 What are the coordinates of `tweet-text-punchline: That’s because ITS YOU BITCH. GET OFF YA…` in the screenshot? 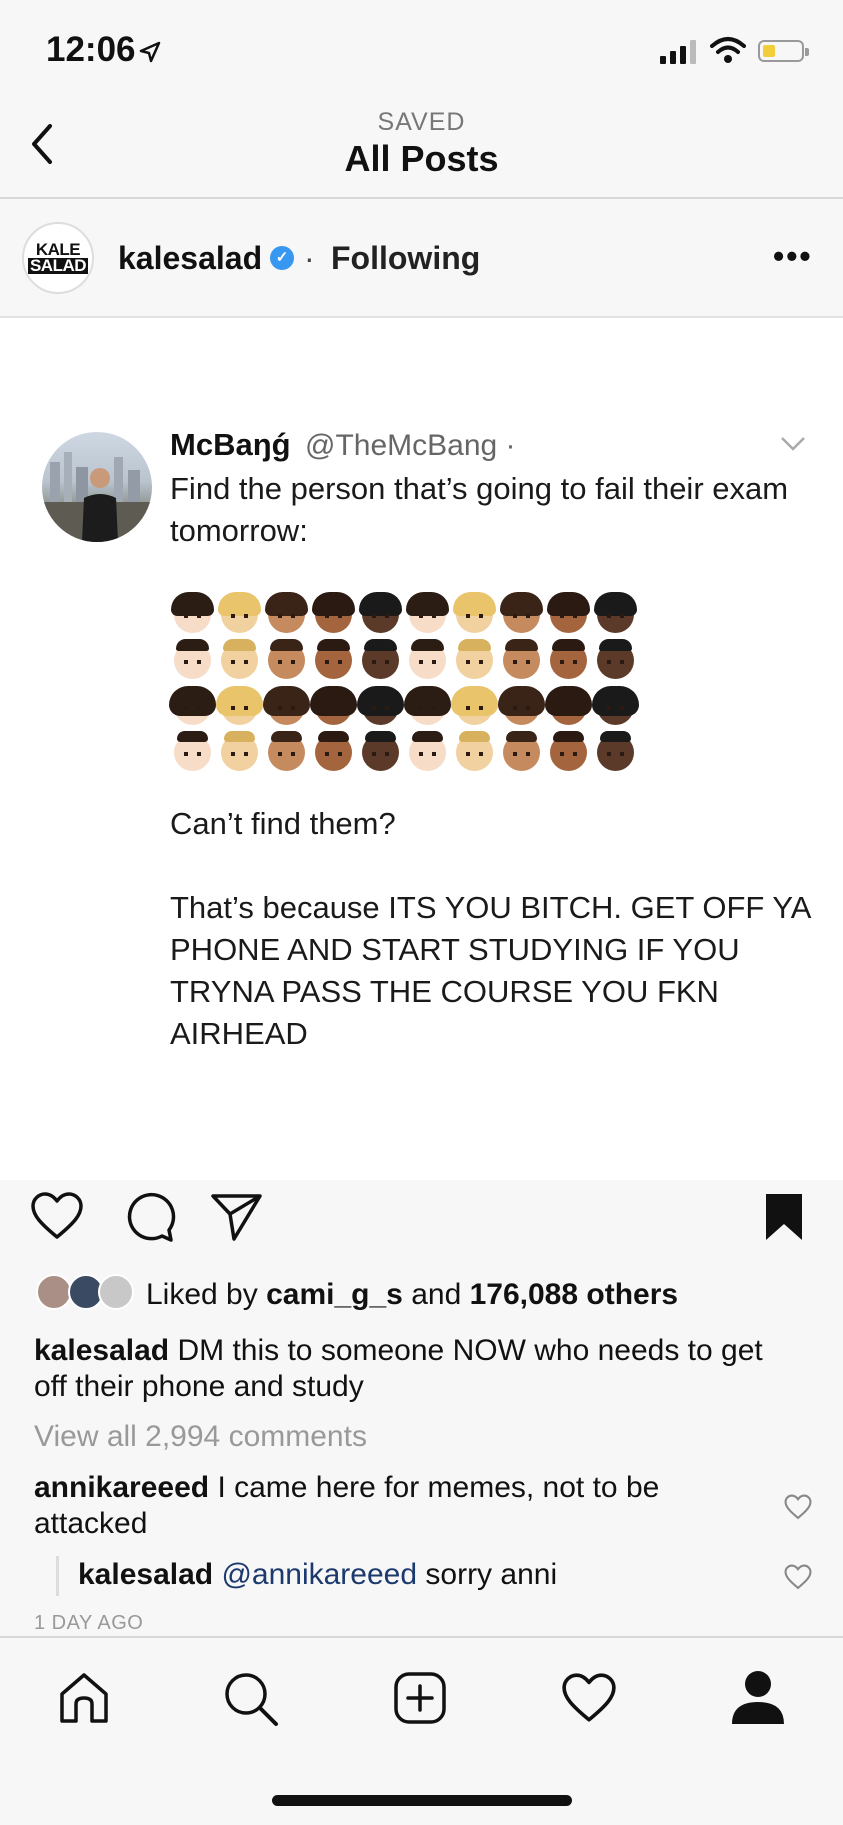 It's located at (490, 970).